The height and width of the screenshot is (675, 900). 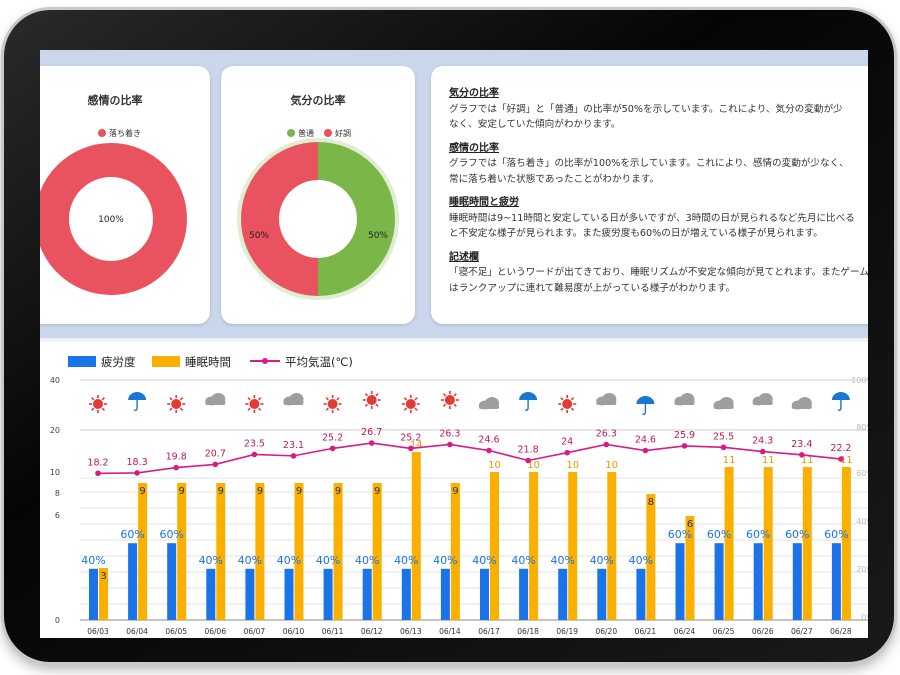 What do you see at coordinates (729, 460) in the screenshot?
I see `sleep-value-label: 11` at bounding box center [729, 460].